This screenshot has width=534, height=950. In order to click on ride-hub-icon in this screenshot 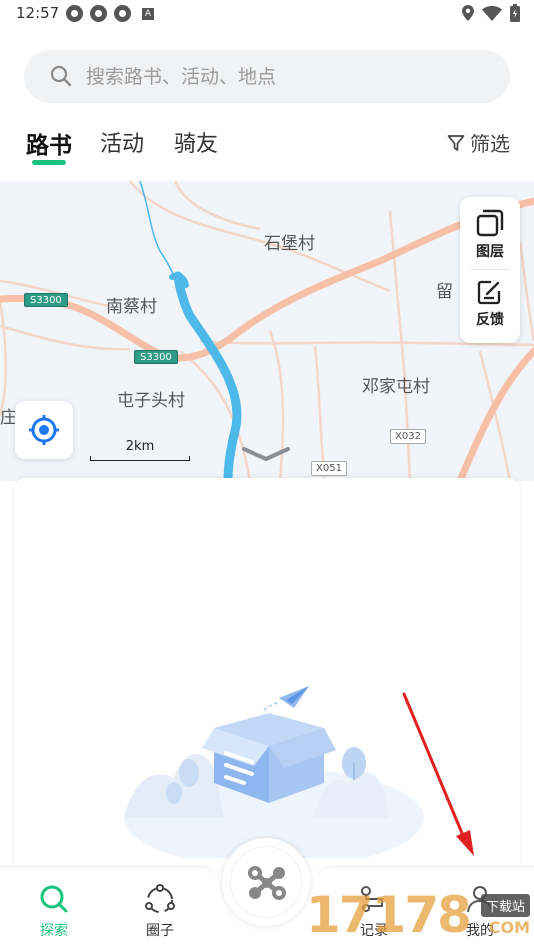, I will do `click(267, 883)`.